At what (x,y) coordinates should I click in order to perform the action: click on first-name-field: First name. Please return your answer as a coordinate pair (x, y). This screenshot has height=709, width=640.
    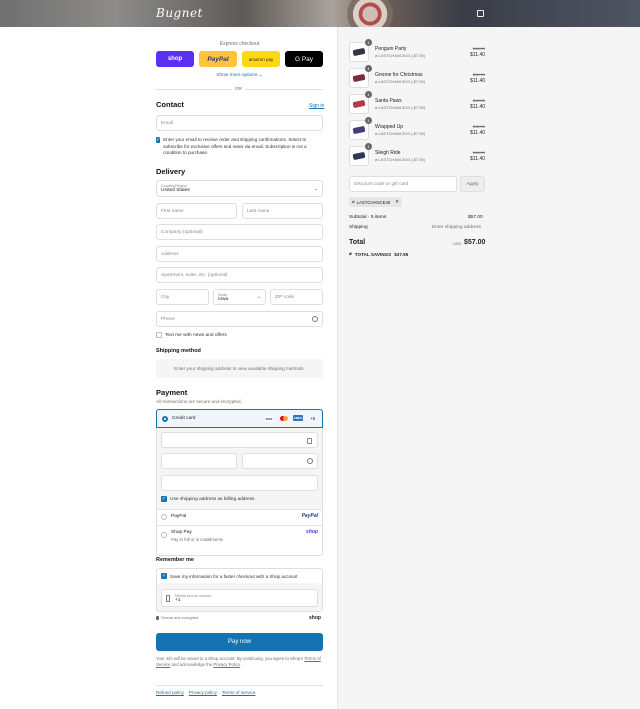
    Looking at the image, I should click on (196, 211).